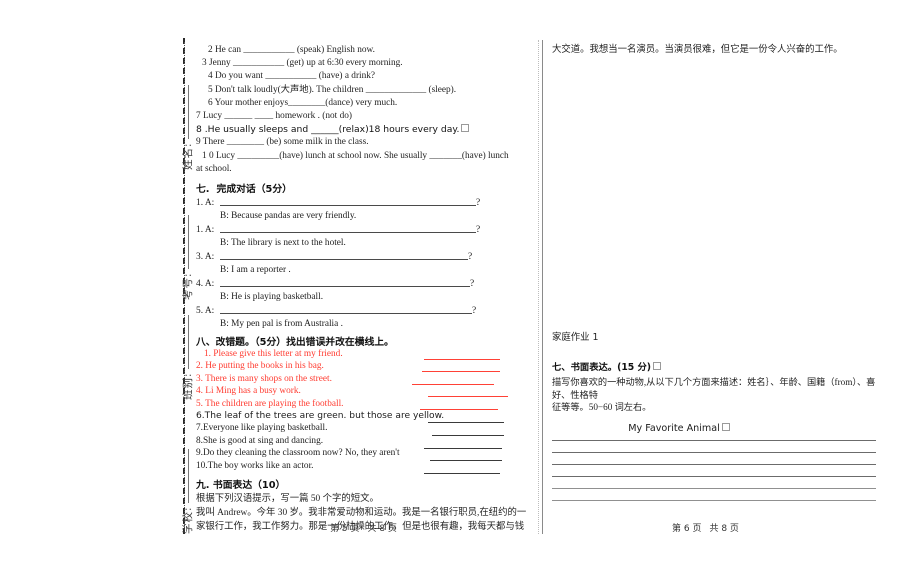 Image resolution: width=920 pixels, height=570 pixels. I want to click on writing-lines, so click(714, 470).